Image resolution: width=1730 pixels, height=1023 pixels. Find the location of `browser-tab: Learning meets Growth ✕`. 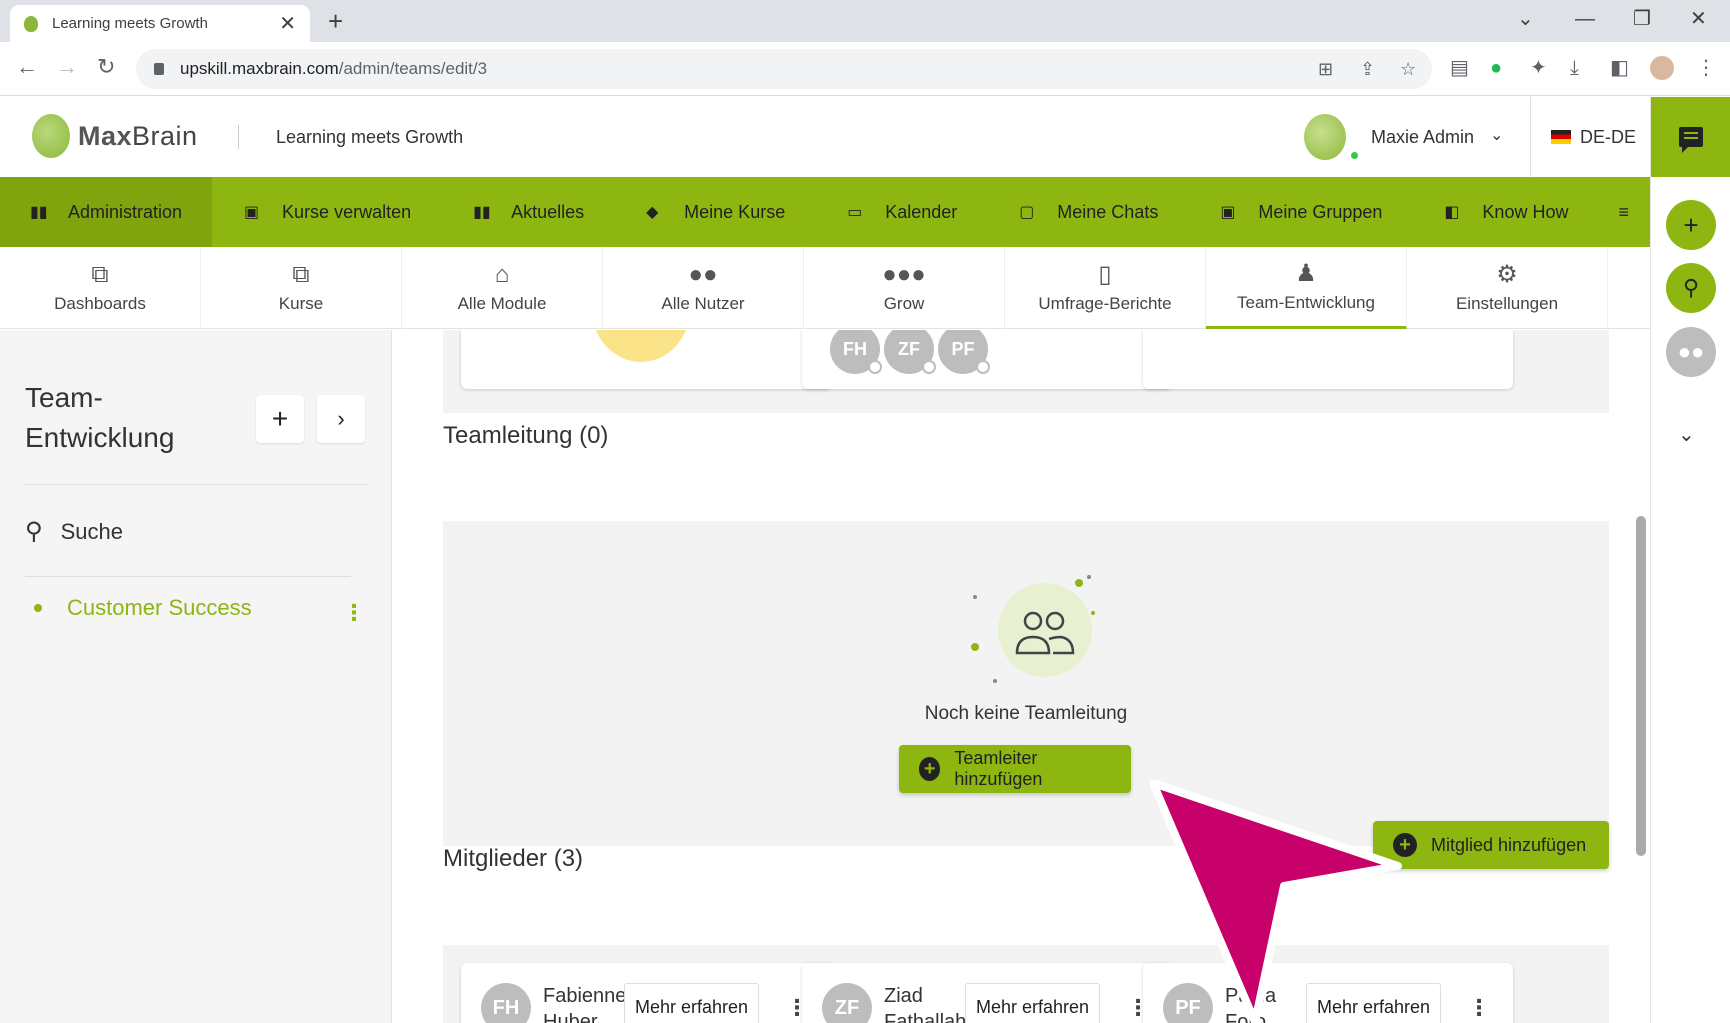

browser-tab: Learning meets Growth ✕ is located at coordinates (160, 23).